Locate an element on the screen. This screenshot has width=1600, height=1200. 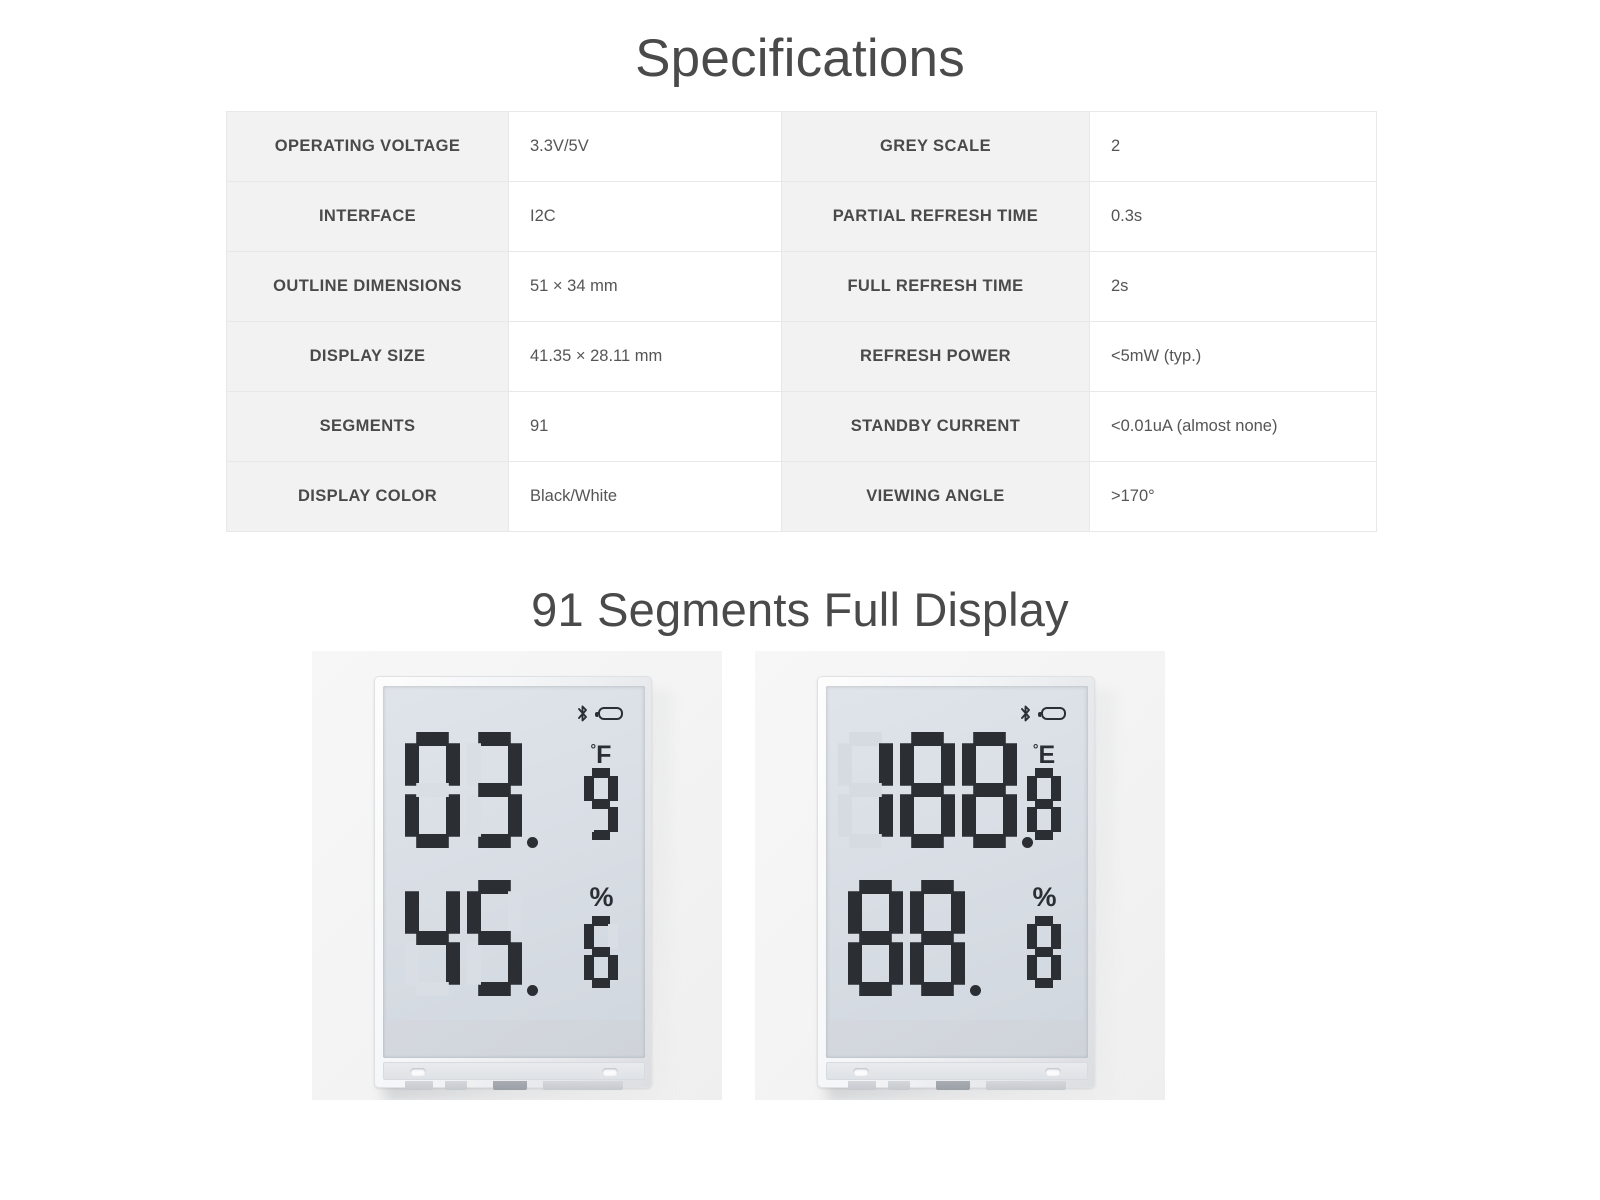
temperature-decimal-point is located at coordinates (532, 842).